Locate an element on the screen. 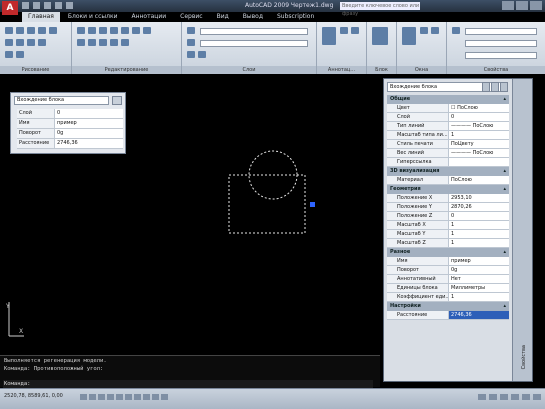 This screenshot has height=409, width=545. prop-row: Положение X 2953,10 is located at coordinates (448, 198).